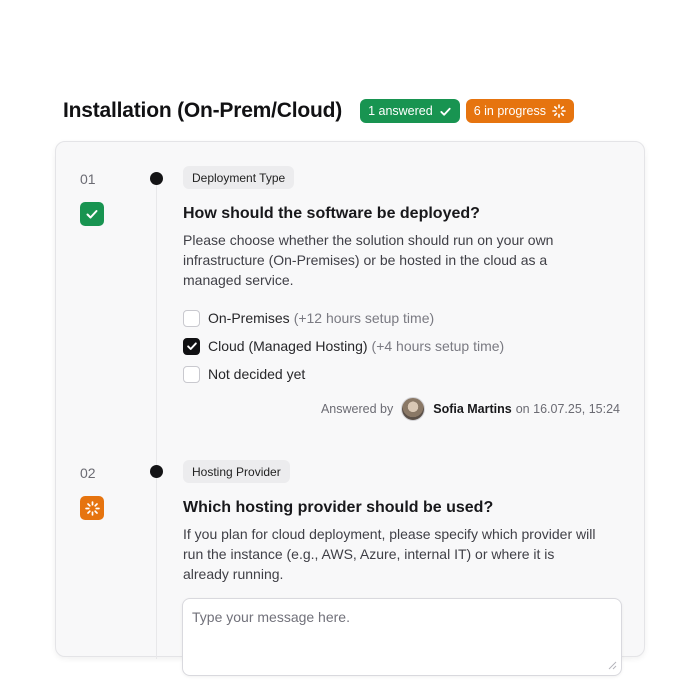 This screenshot has height=700, width=700. What do you see at coordinates (203, 110) in the screenshot?
I see `page-title: Installation (On-Prem/Cloud)` at bounding box center [203, 110].